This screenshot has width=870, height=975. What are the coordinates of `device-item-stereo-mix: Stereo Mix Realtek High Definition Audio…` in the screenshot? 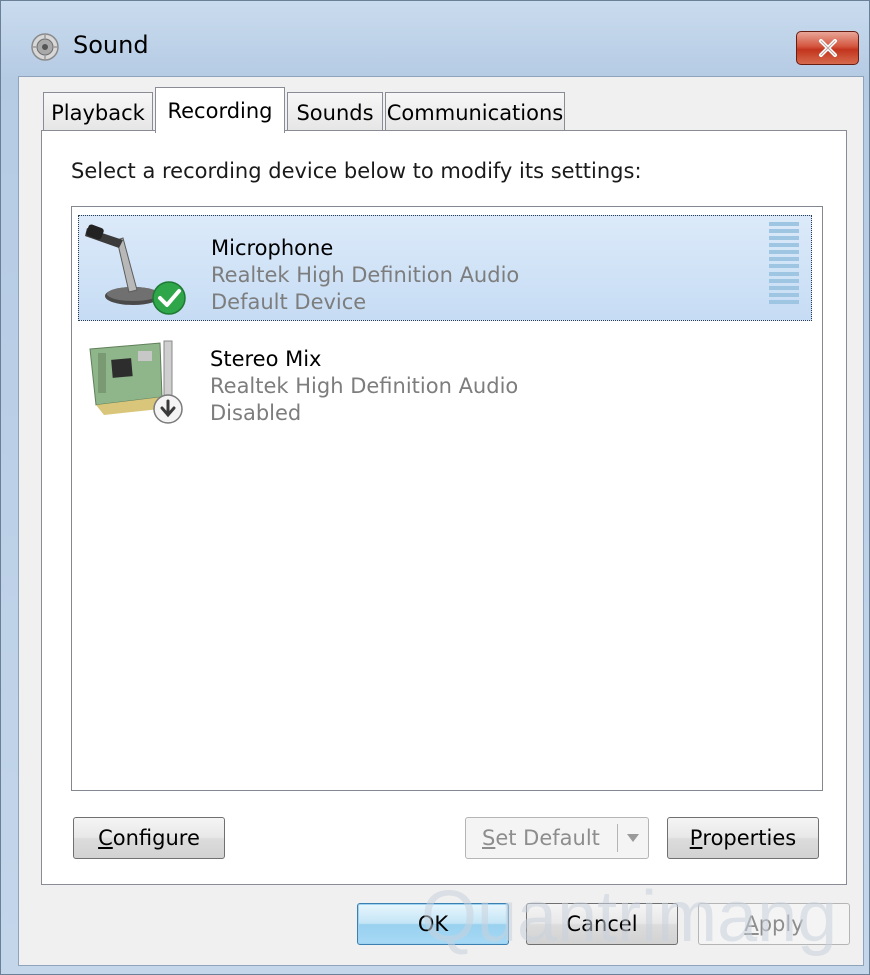 It's located at (445, 380).